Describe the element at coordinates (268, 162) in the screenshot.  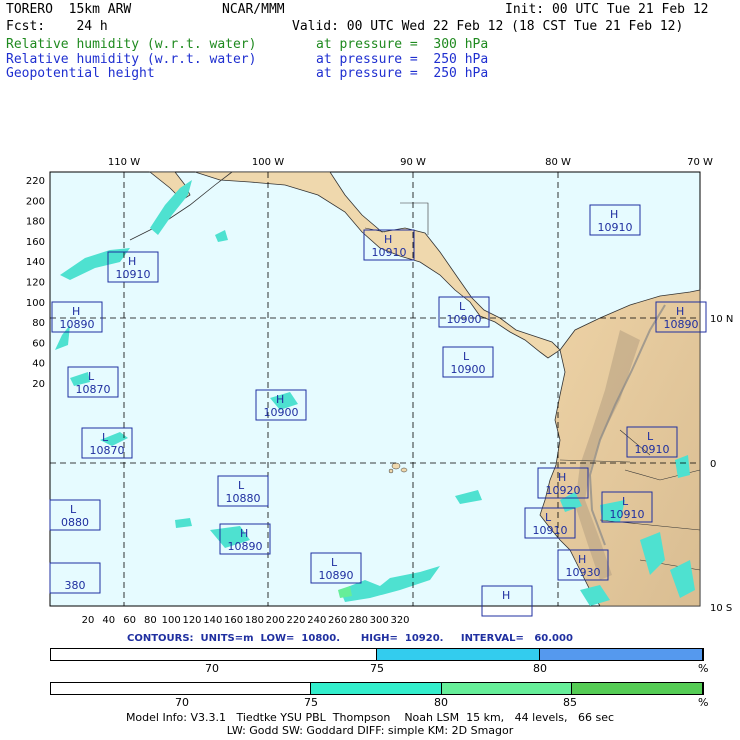
I see `top-tick-label: 100 W` at that location.